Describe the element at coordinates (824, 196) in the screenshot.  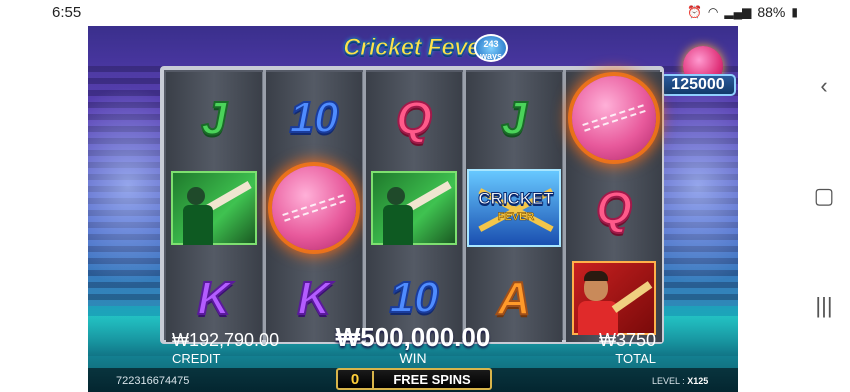
I see `home-icon: ▢` at that location.